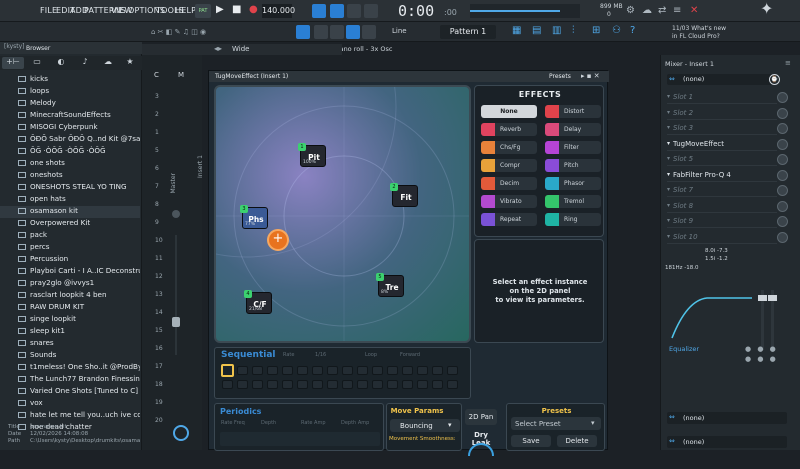  I want to click on mixer-icon: ≡, so click(677, 11).